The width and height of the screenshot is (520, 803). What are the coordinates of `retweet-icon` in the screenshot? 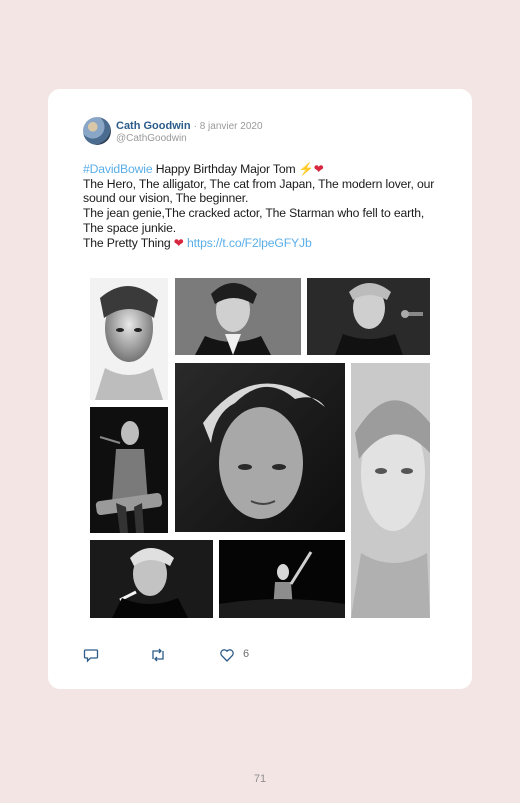 It's located at (158, 655).